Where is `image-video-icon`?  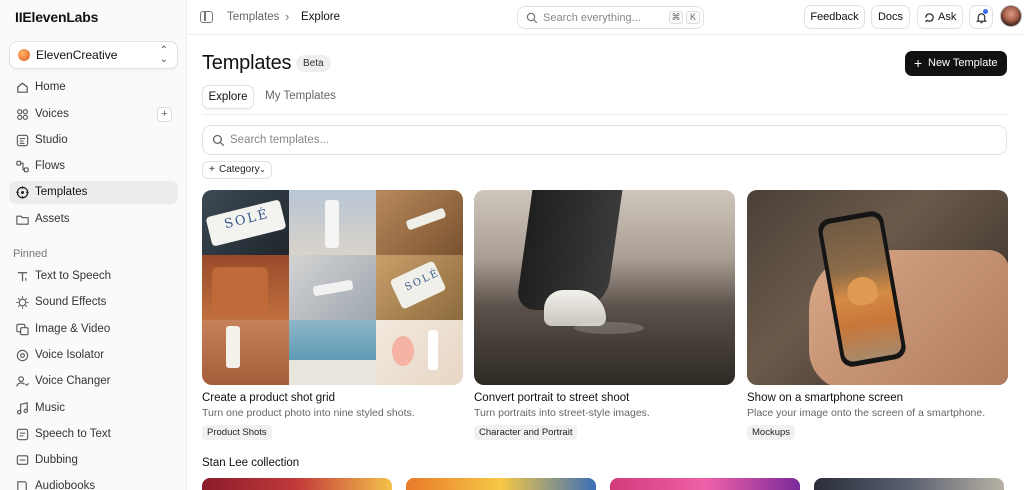
image-video-icon is located at coordinates (22, 329).